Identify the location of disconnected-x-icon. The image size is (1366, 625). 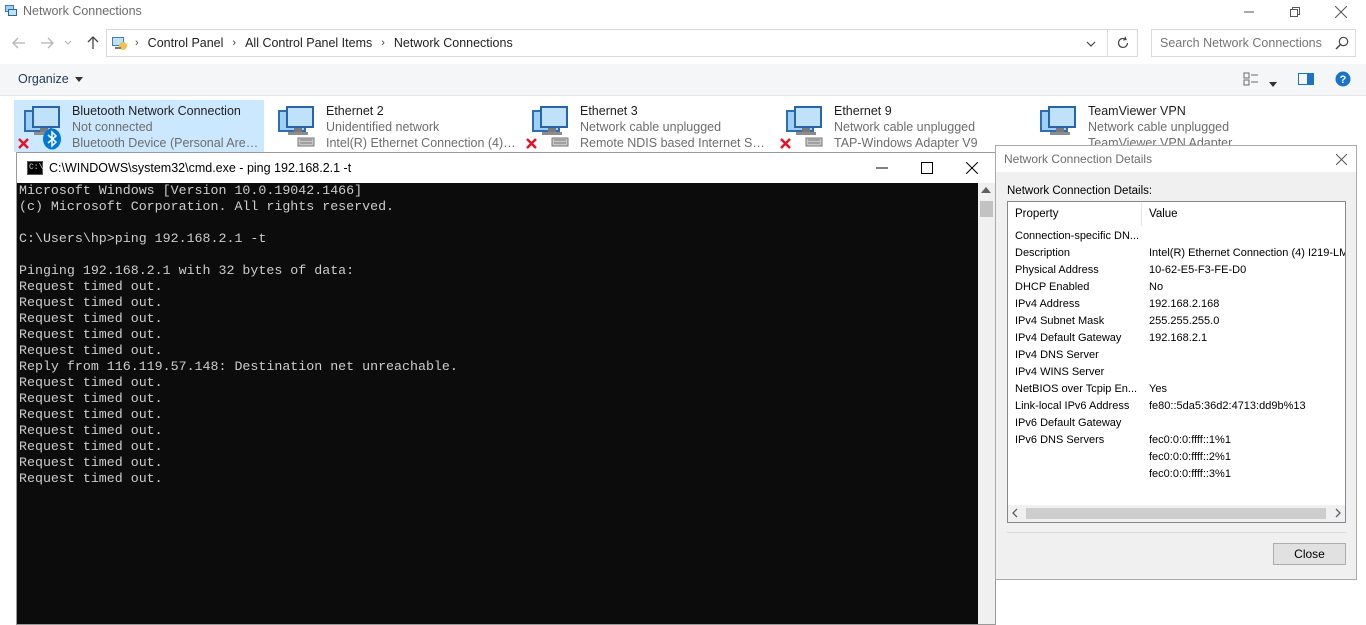
(531, 143).